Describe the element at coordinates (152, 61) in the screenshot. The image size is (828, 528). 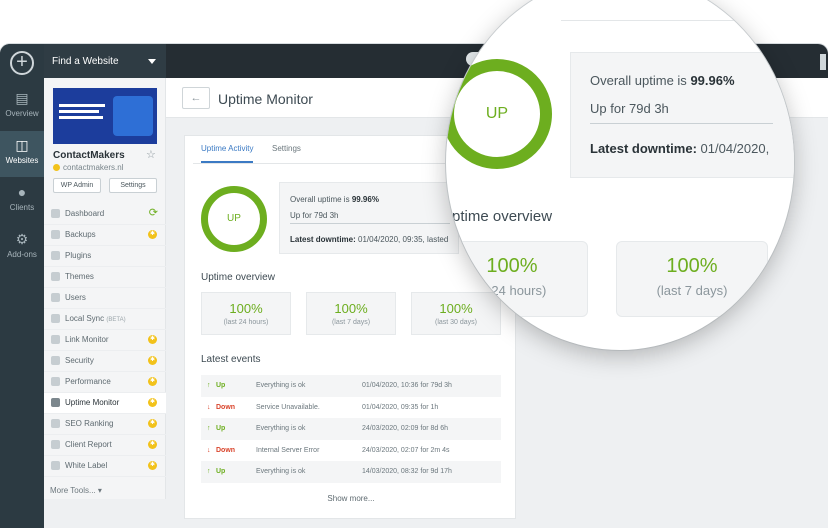
I see `chevron-down-icon` at that location.